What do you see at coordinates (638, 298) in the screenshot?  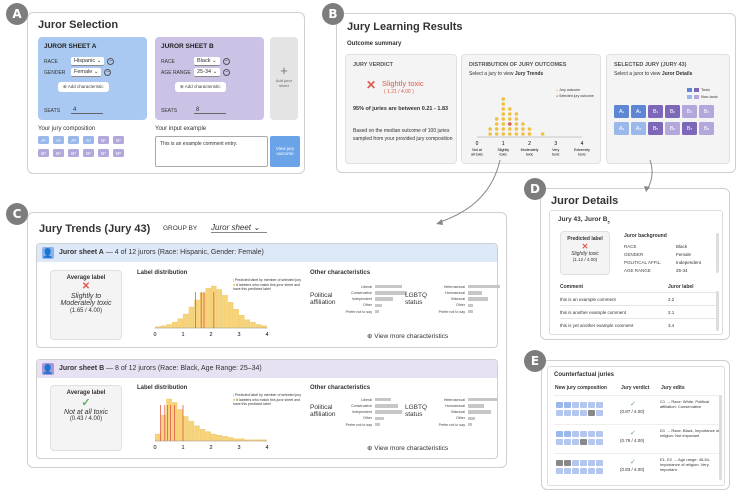 I see `comment-row: this is an example comment 2.2` at bounding box center [638, 298].